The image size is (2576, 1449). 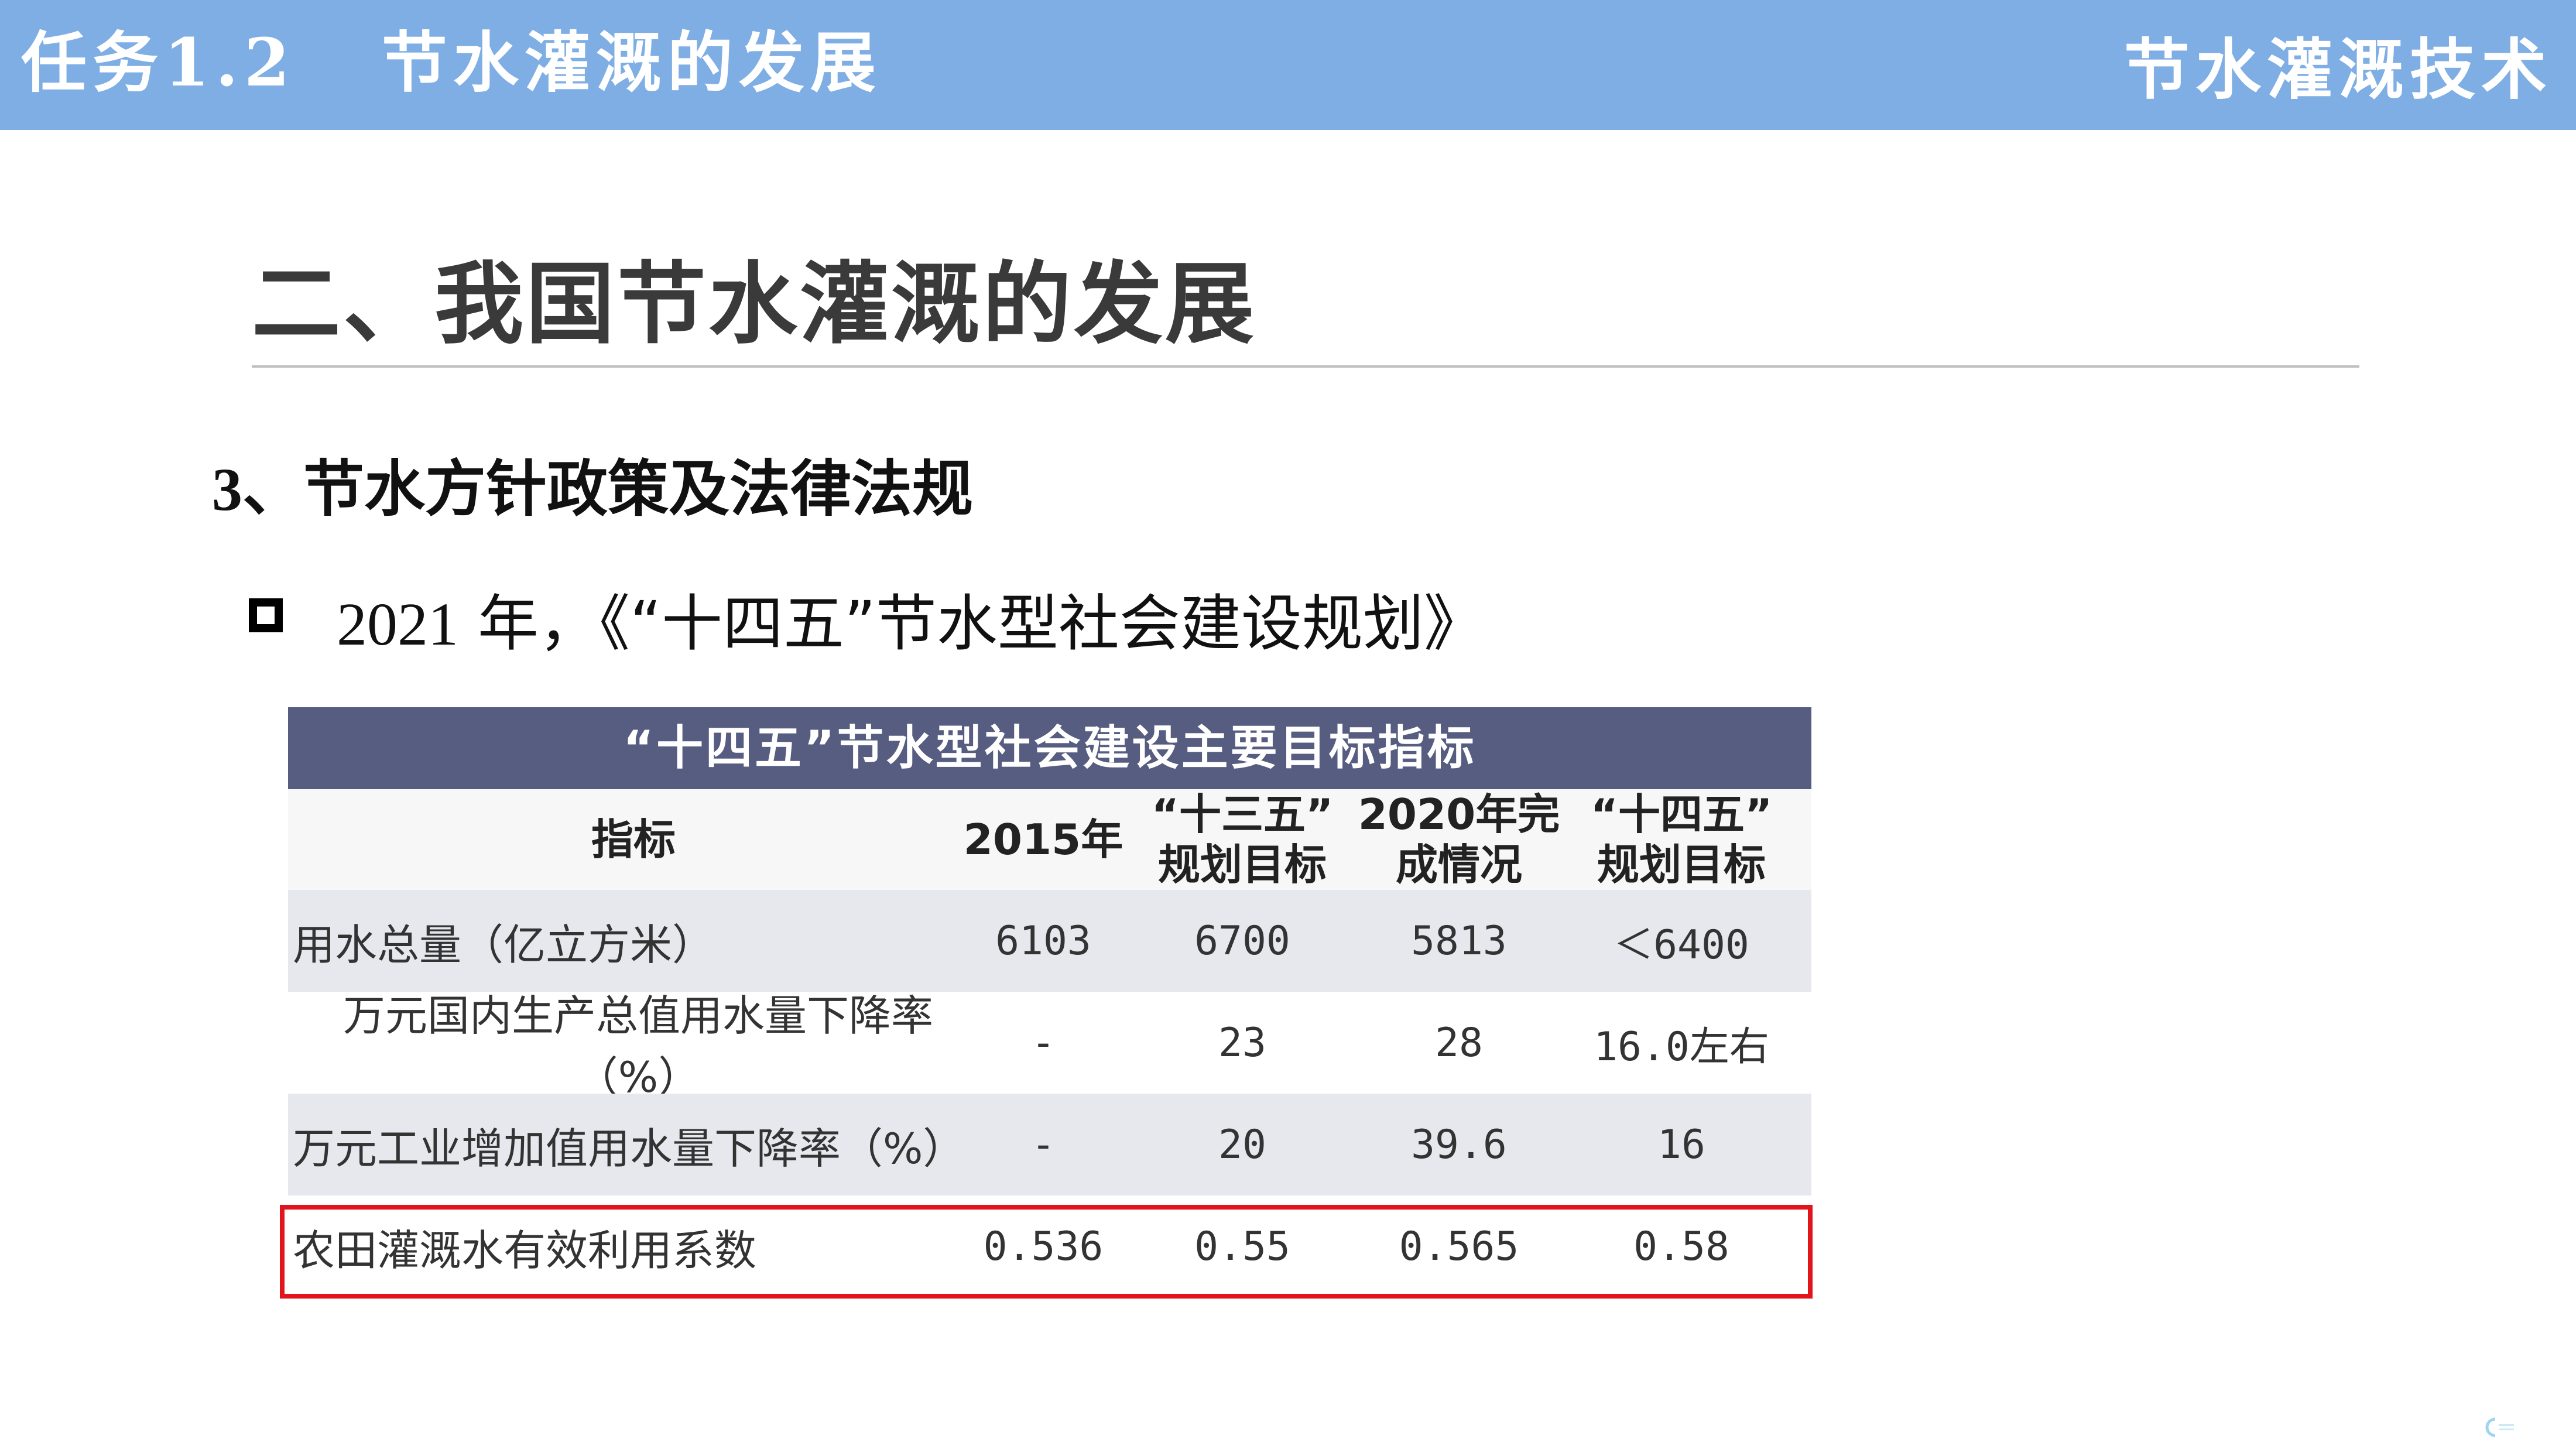 What do you see at coordinates (1459, 839) in the screenshot?
I see `header-2020-actual: 2020年完 成情况` at bounding box center [1459, 839].